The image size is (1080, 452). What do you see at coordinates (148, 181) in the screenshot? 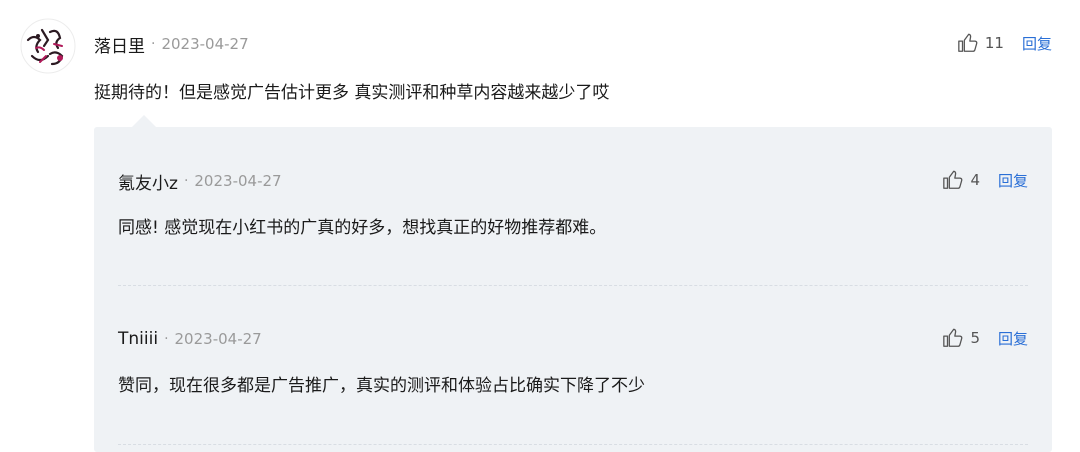
I see `reply-author: 氪友小z` at bounding box center [148, 181].